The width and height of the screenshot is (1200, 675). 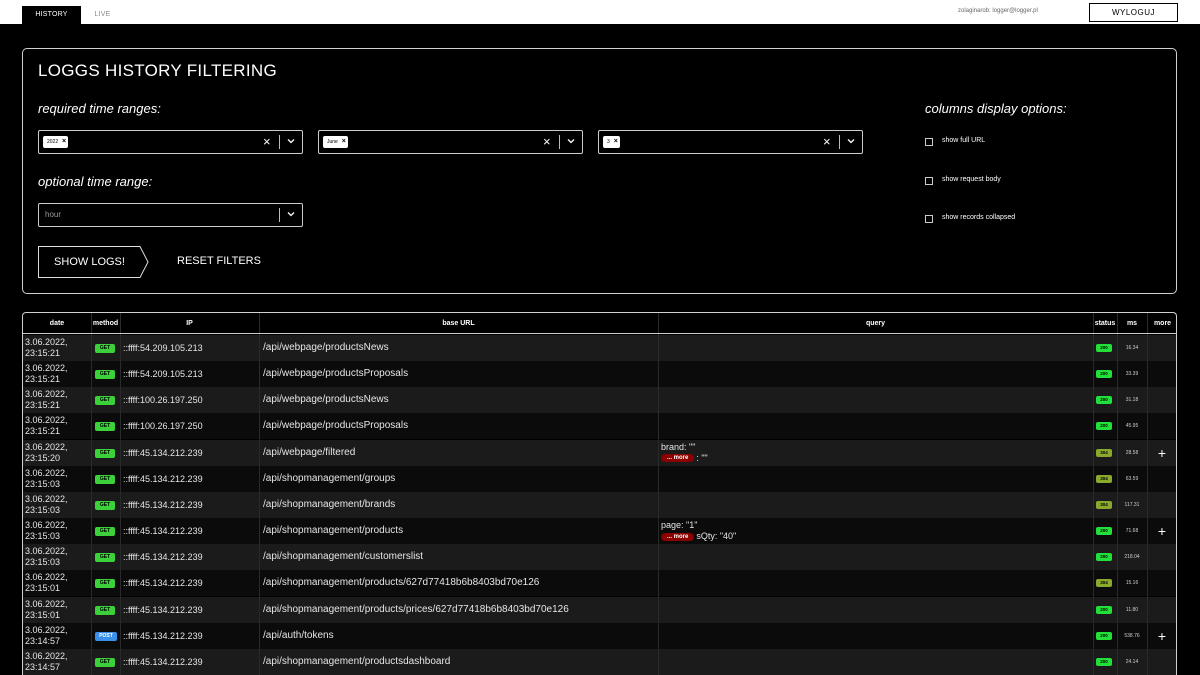 What do you see at coordinates (458, 323) in the screenshot?
I see `header-base-url: base URL` at bounding box center [458, 323].